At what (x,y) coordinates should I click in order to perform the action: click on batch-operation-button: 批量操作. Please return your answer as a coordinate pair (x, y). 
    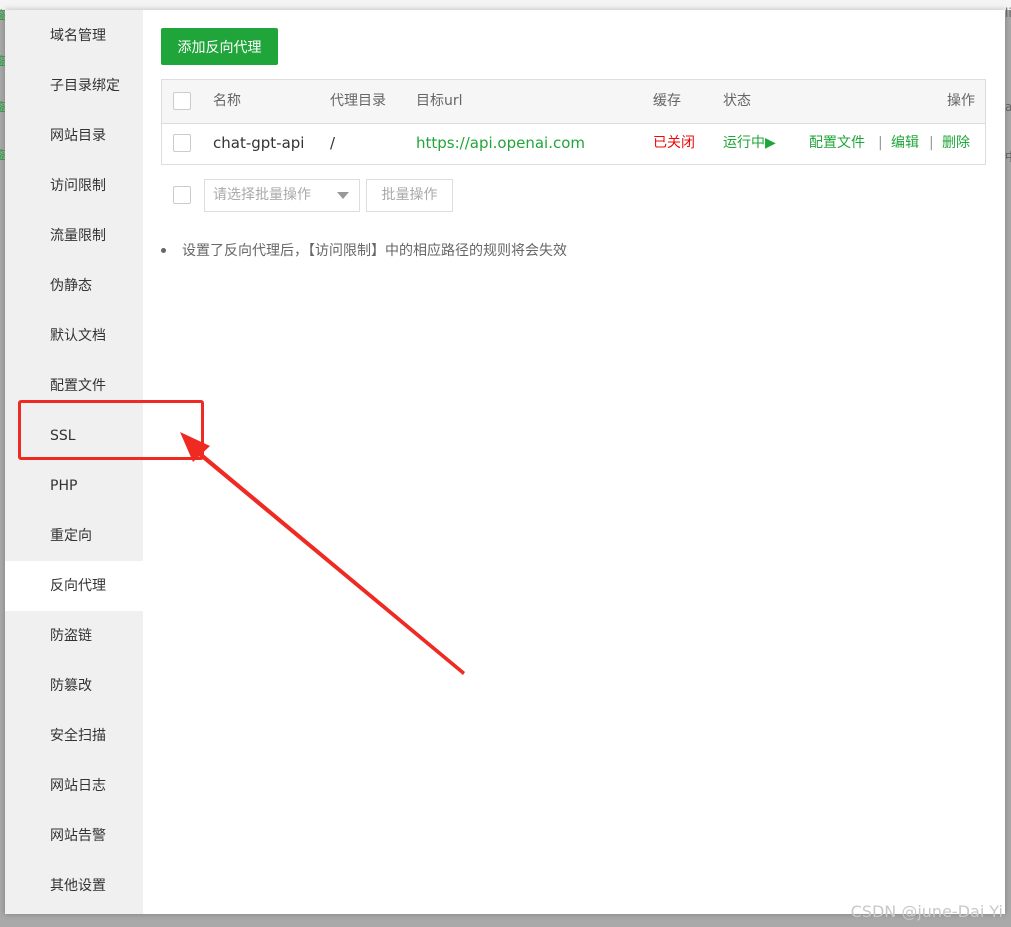
    Looking at the image, I should click on (409, 195).